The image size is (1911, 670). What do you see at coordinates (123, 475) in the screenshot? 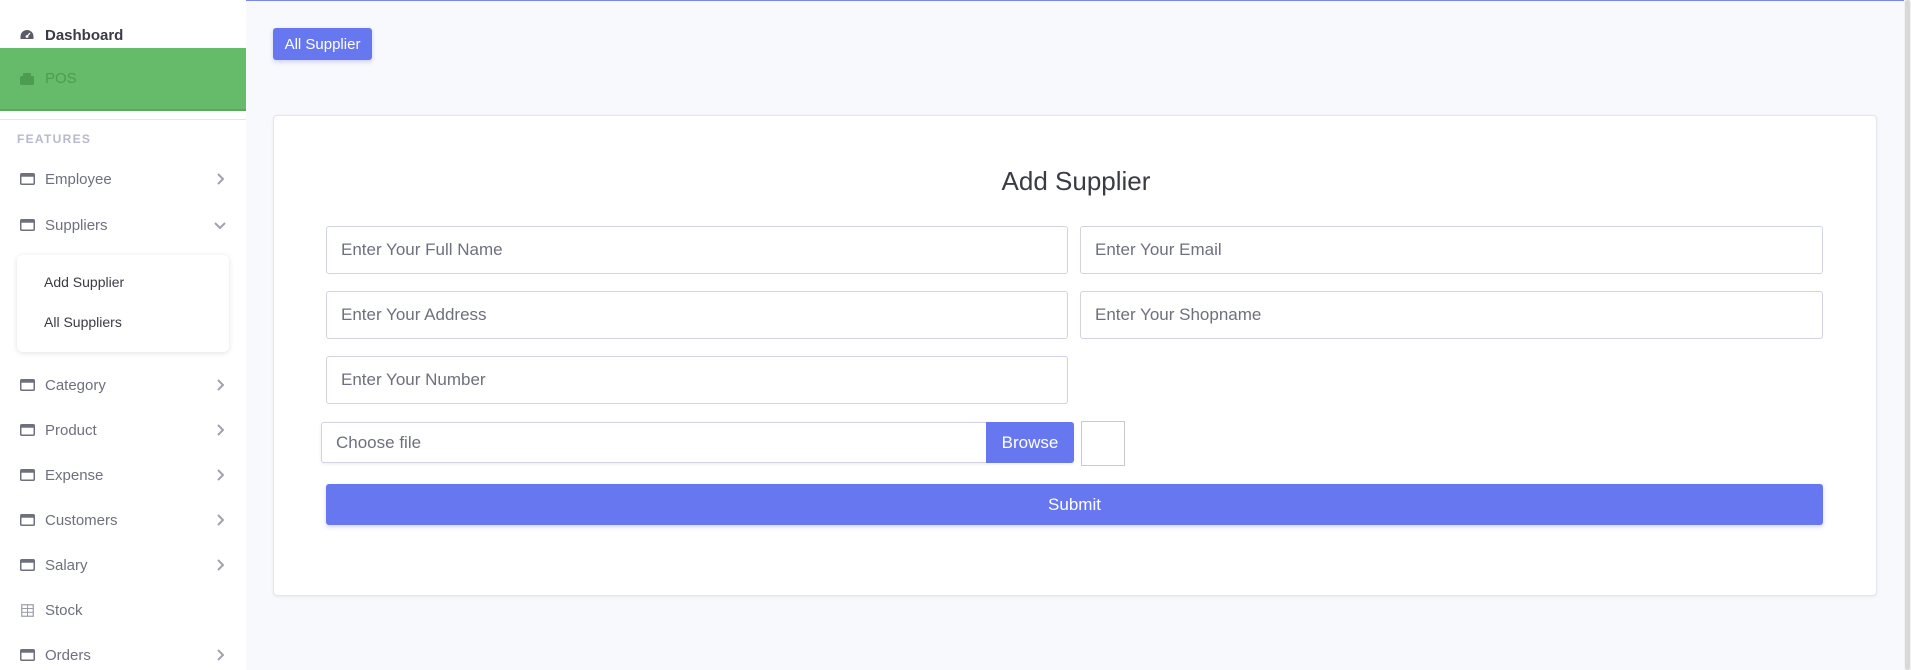
I see `sidebar-item-expense: Expense` at bounding box center [123, 475].